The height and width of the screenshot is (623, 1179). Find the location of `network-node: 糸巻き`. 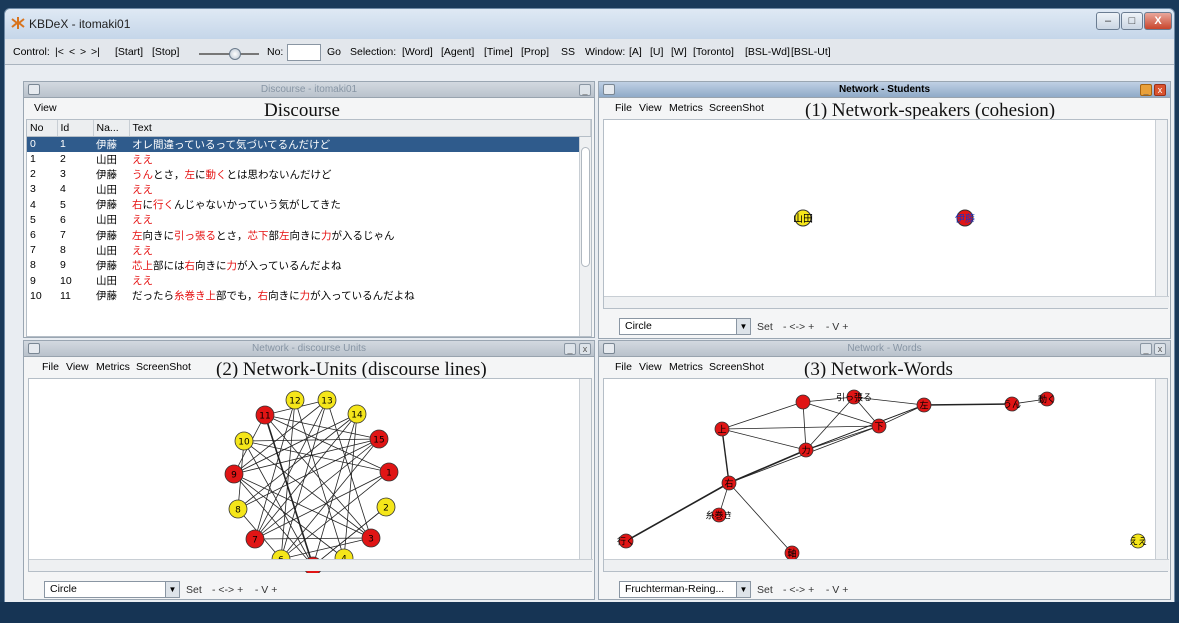

network-node: 糸巻き is located at coordinates (719, 515).